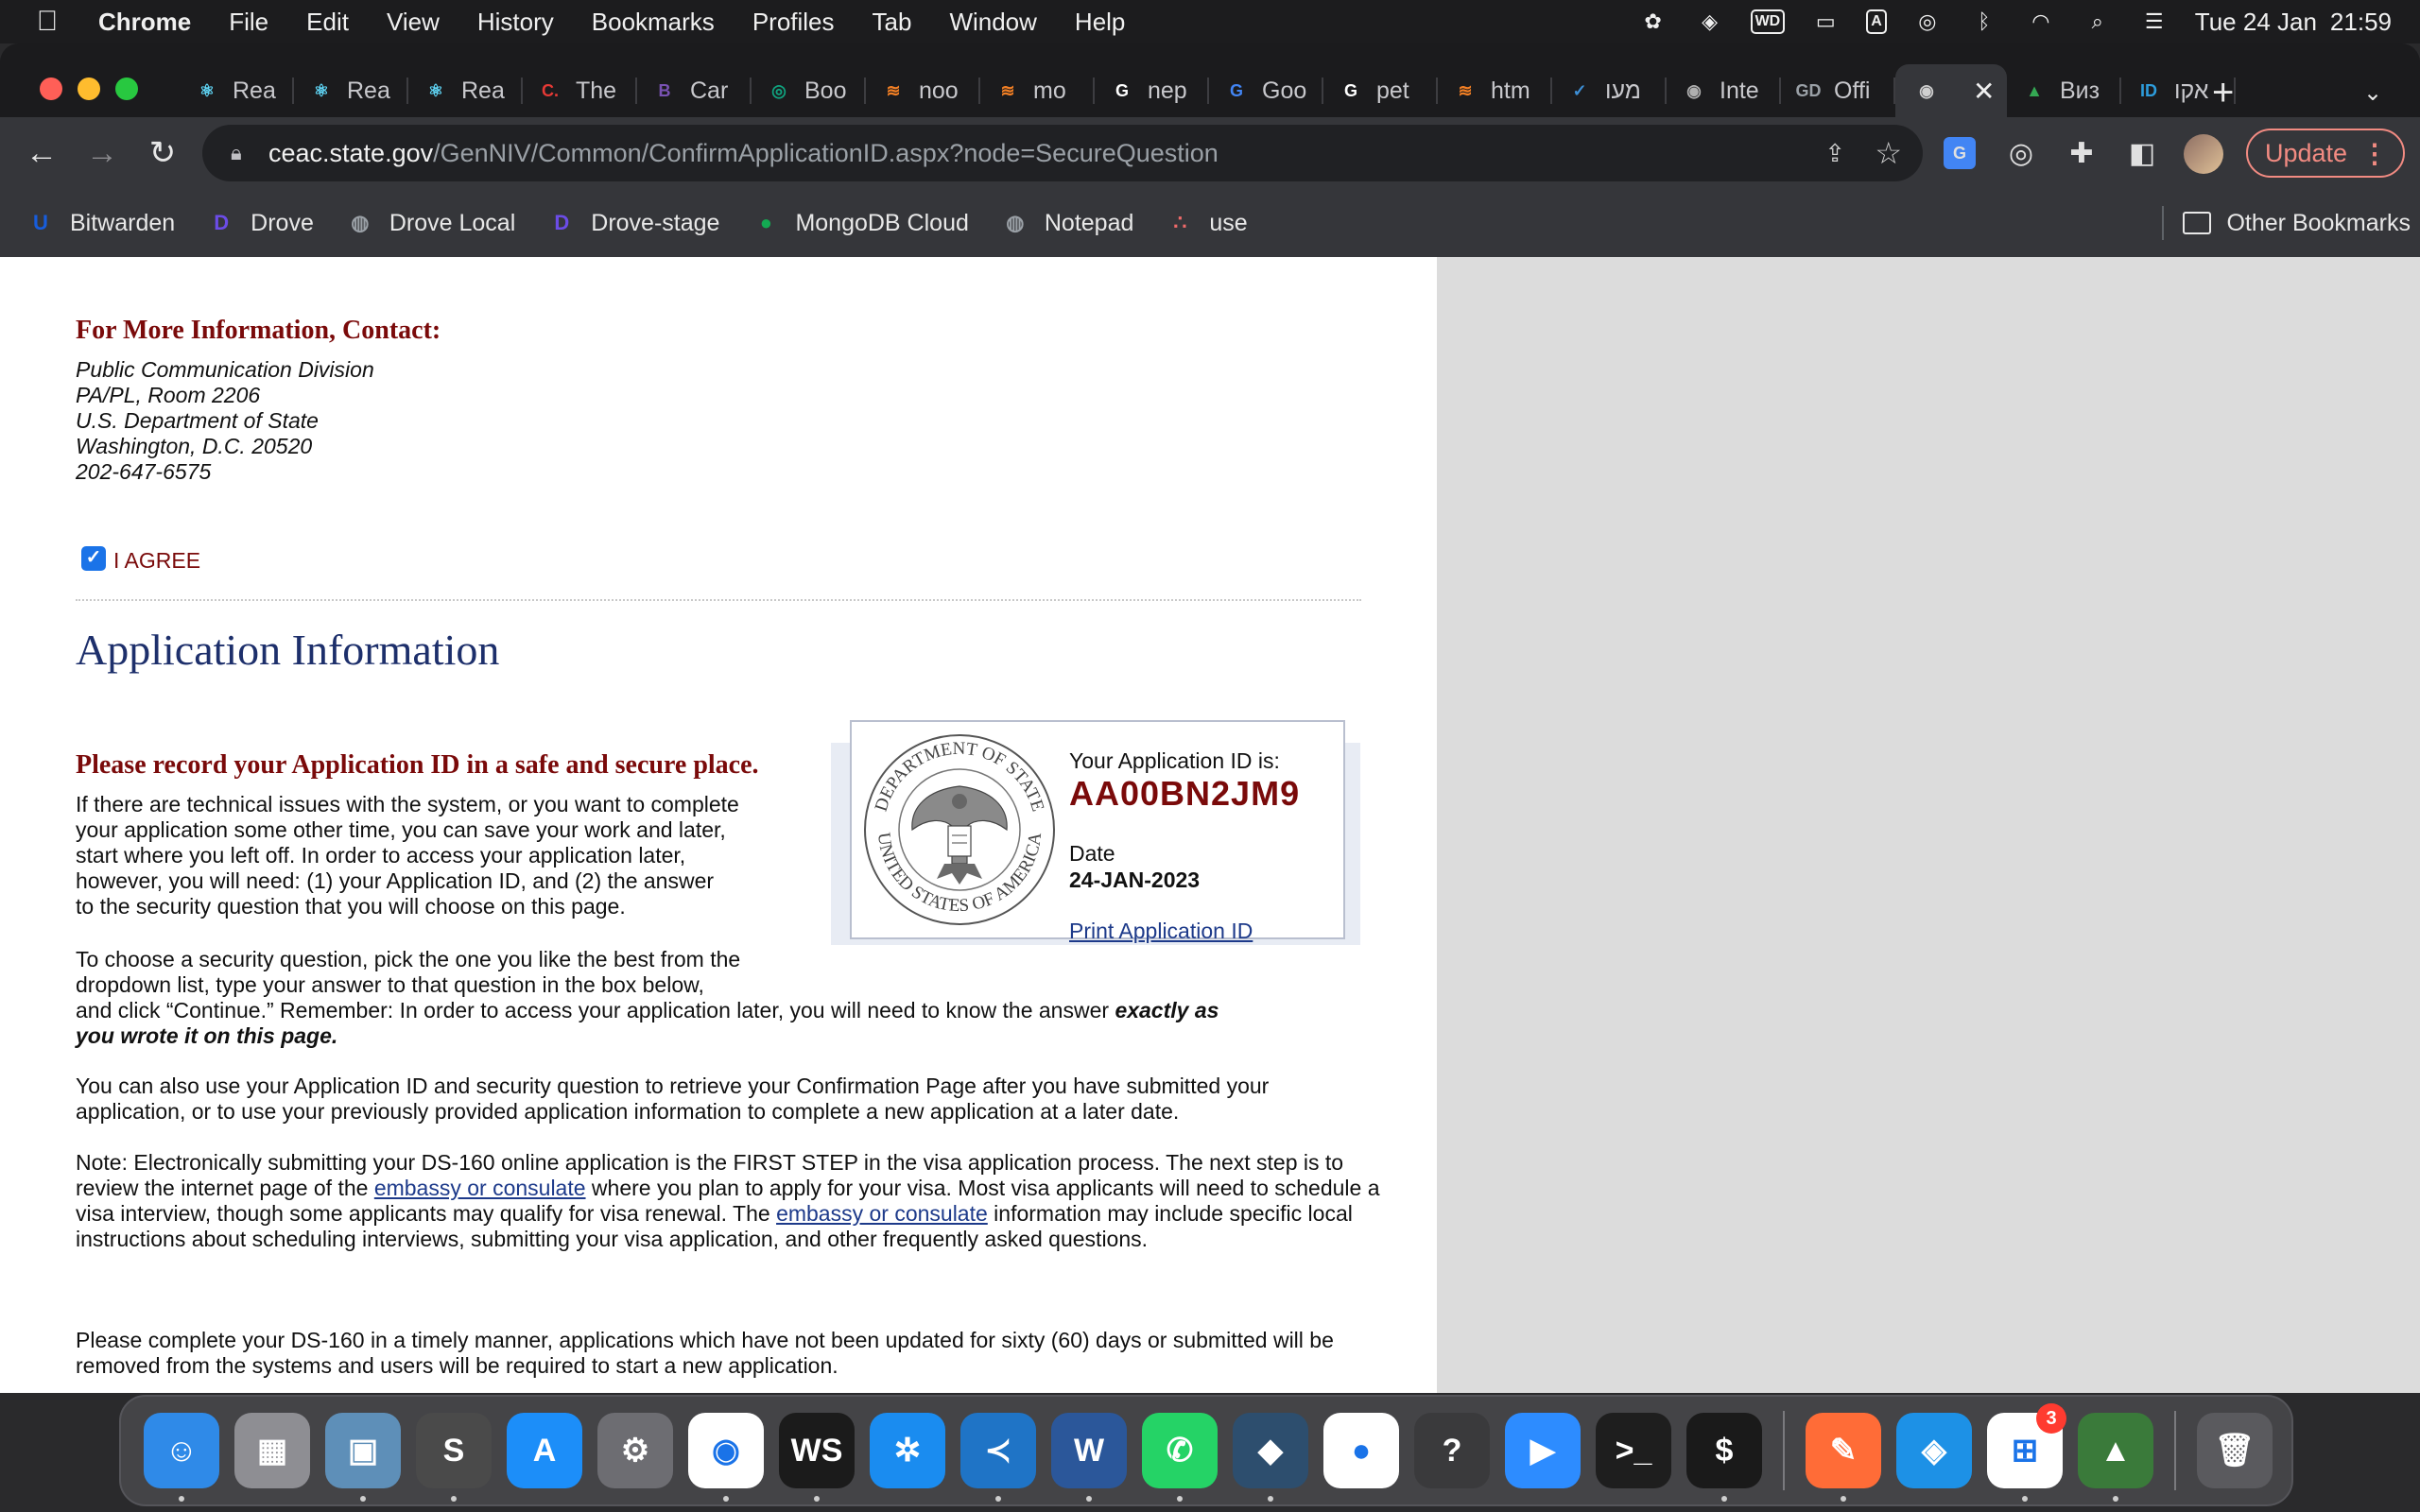 This screenshot has width=2420, height=1512. Describe the element at coordinates (1934, 1450) in the screenshot. I see `docker-icon: ◈` at that location.